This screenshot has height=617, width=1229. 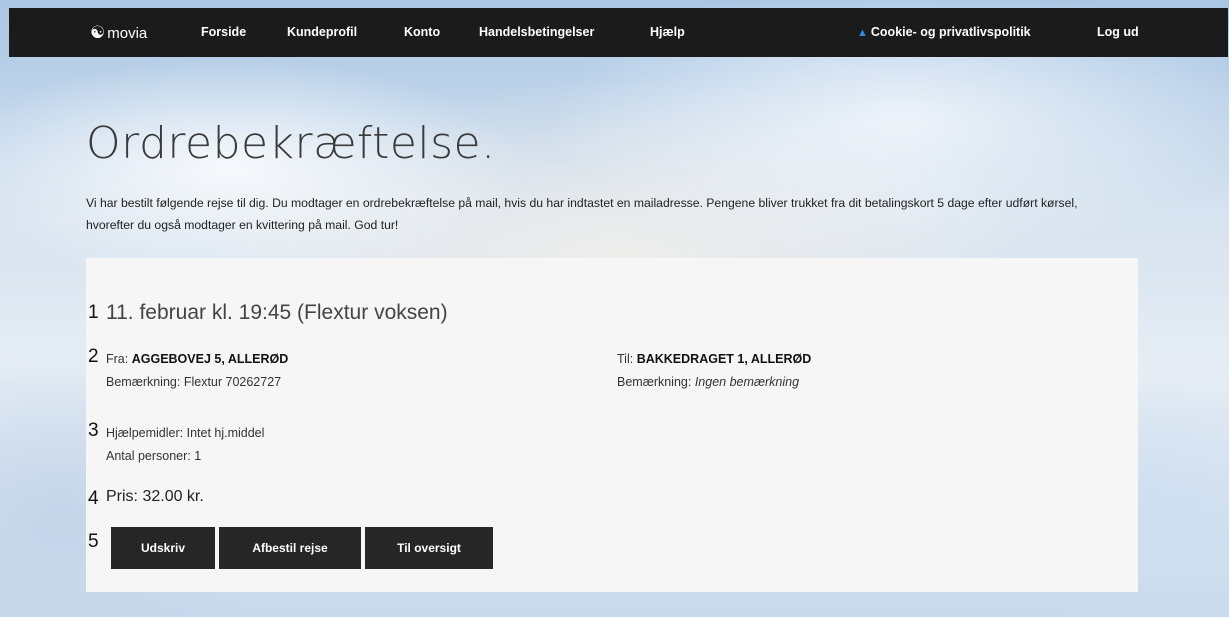 What do you see at coordinates (724, 359) in the screenshot?
I see `to-value: BAKKEDRAGET 1, ALLERØD` at bounding box center [724, 359].